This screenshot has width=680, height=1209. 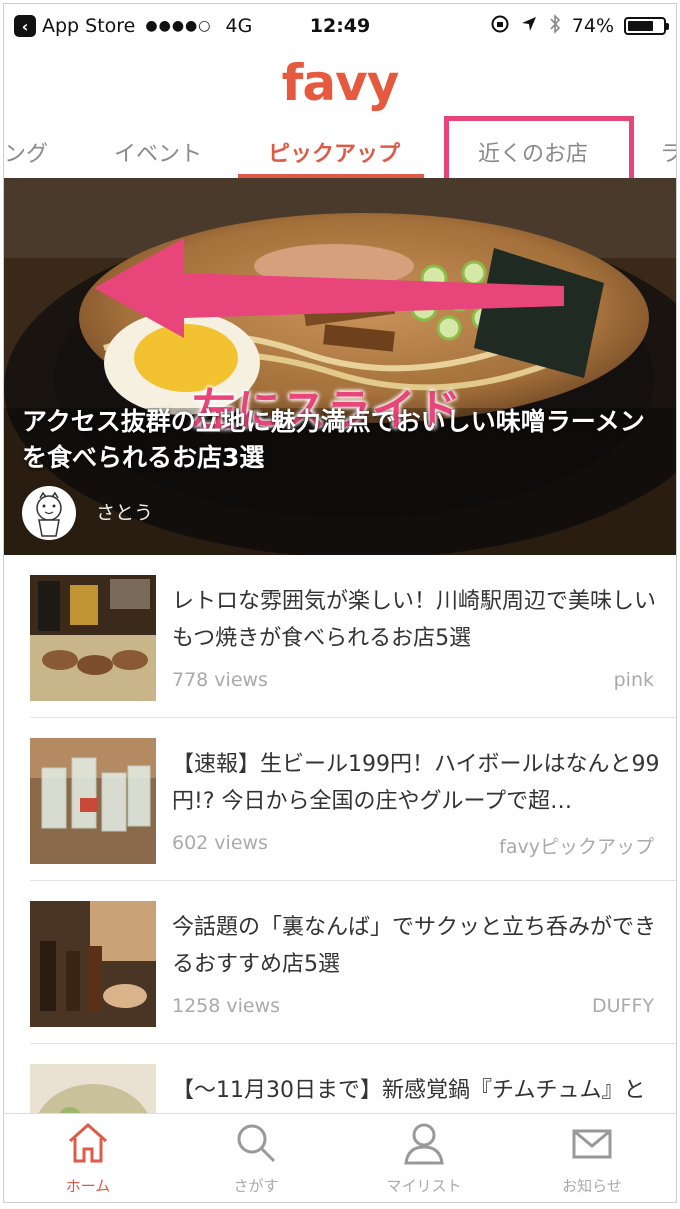 What do you see at coordinates (424, 1186) in the screenshot?
I see `nav-mylist-label: マイリスト` at bounding box center [424, 1186].